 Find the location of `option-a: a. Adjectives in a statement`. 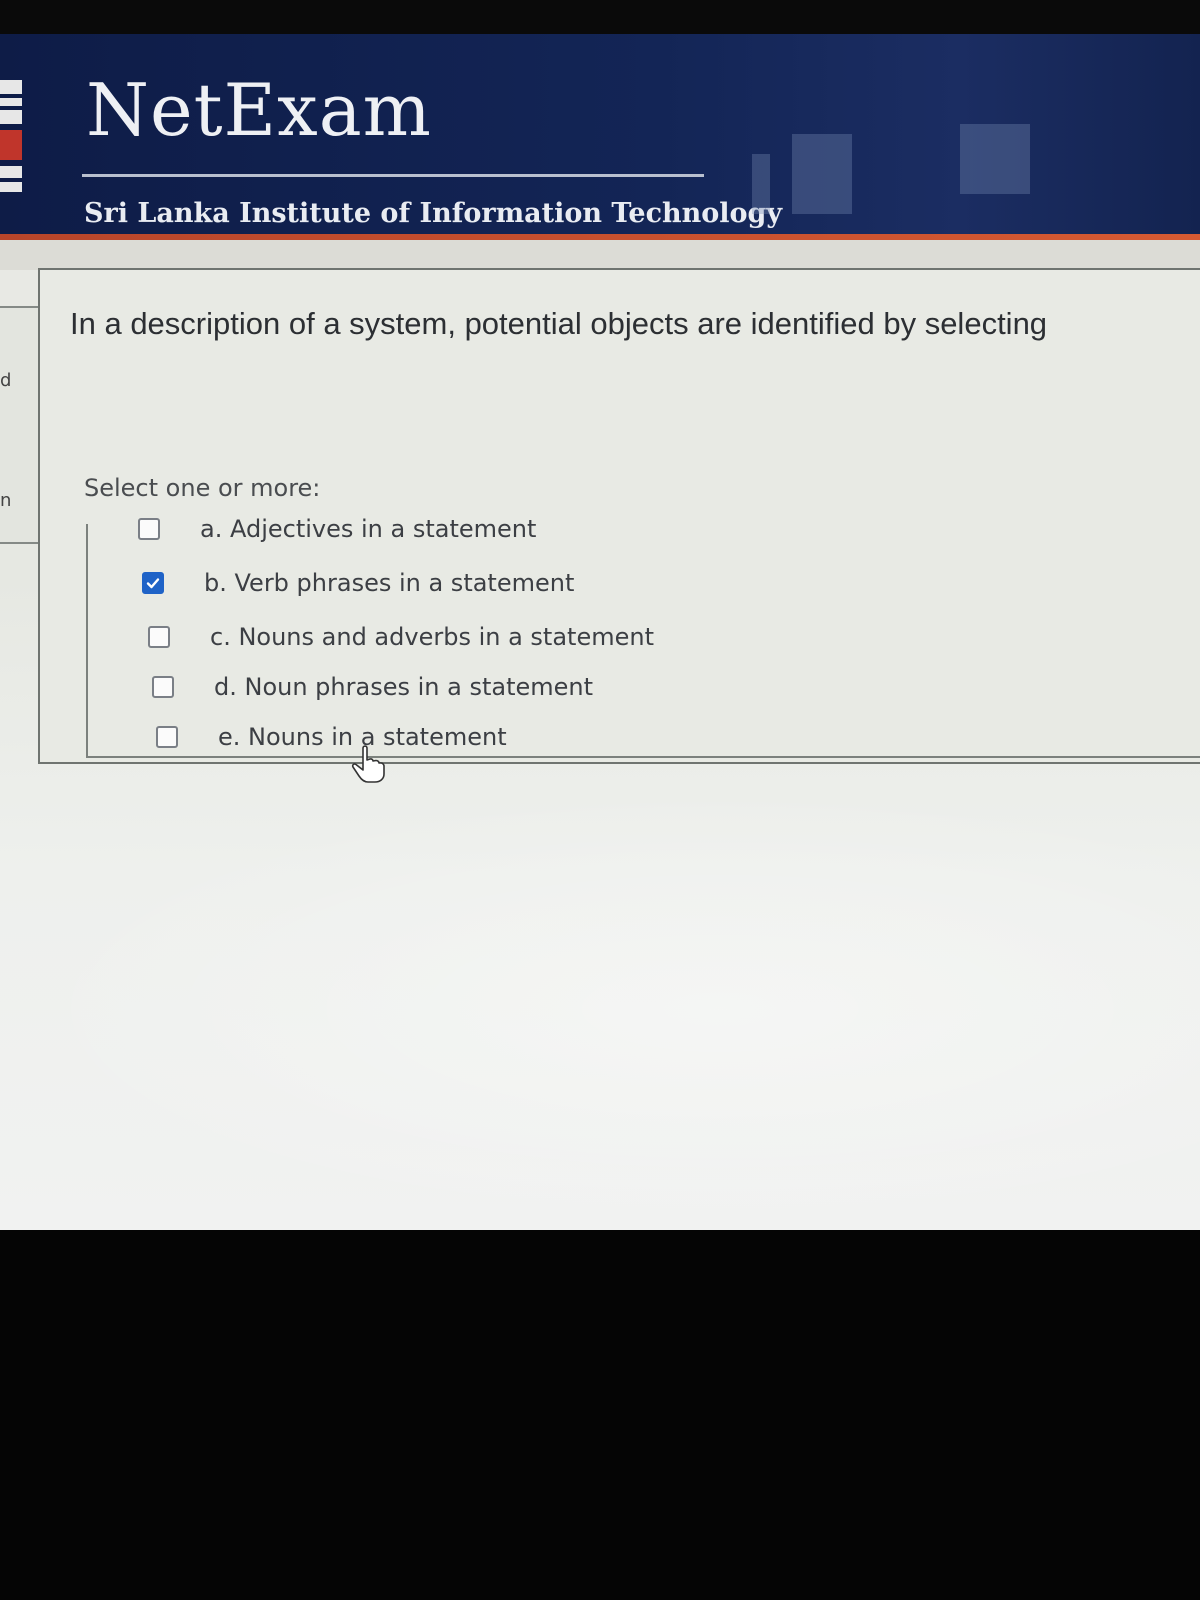

option-a: a. Adjectives in a statement is located at coordinates (337, 529).